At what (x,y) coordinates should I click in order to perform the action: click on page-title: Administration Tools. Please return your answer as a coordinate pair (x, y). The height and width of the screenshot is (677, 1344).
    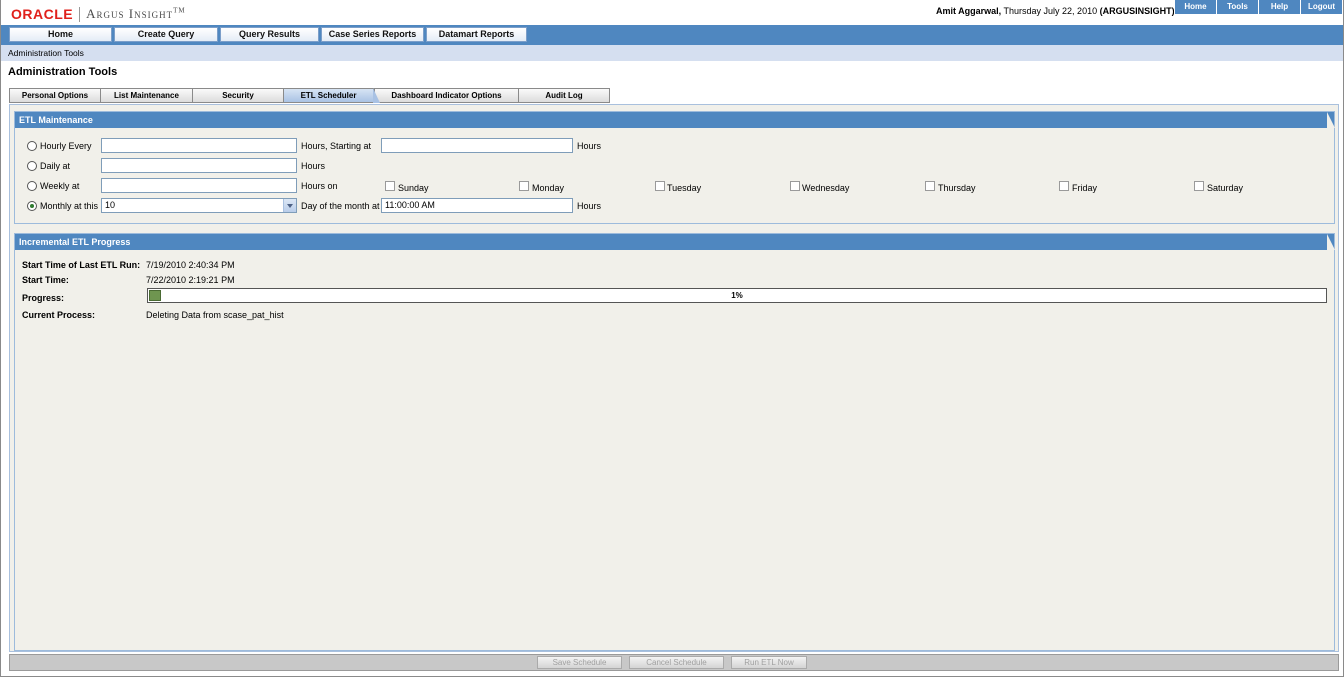
    Looking at the image, I should click on (63, 72).